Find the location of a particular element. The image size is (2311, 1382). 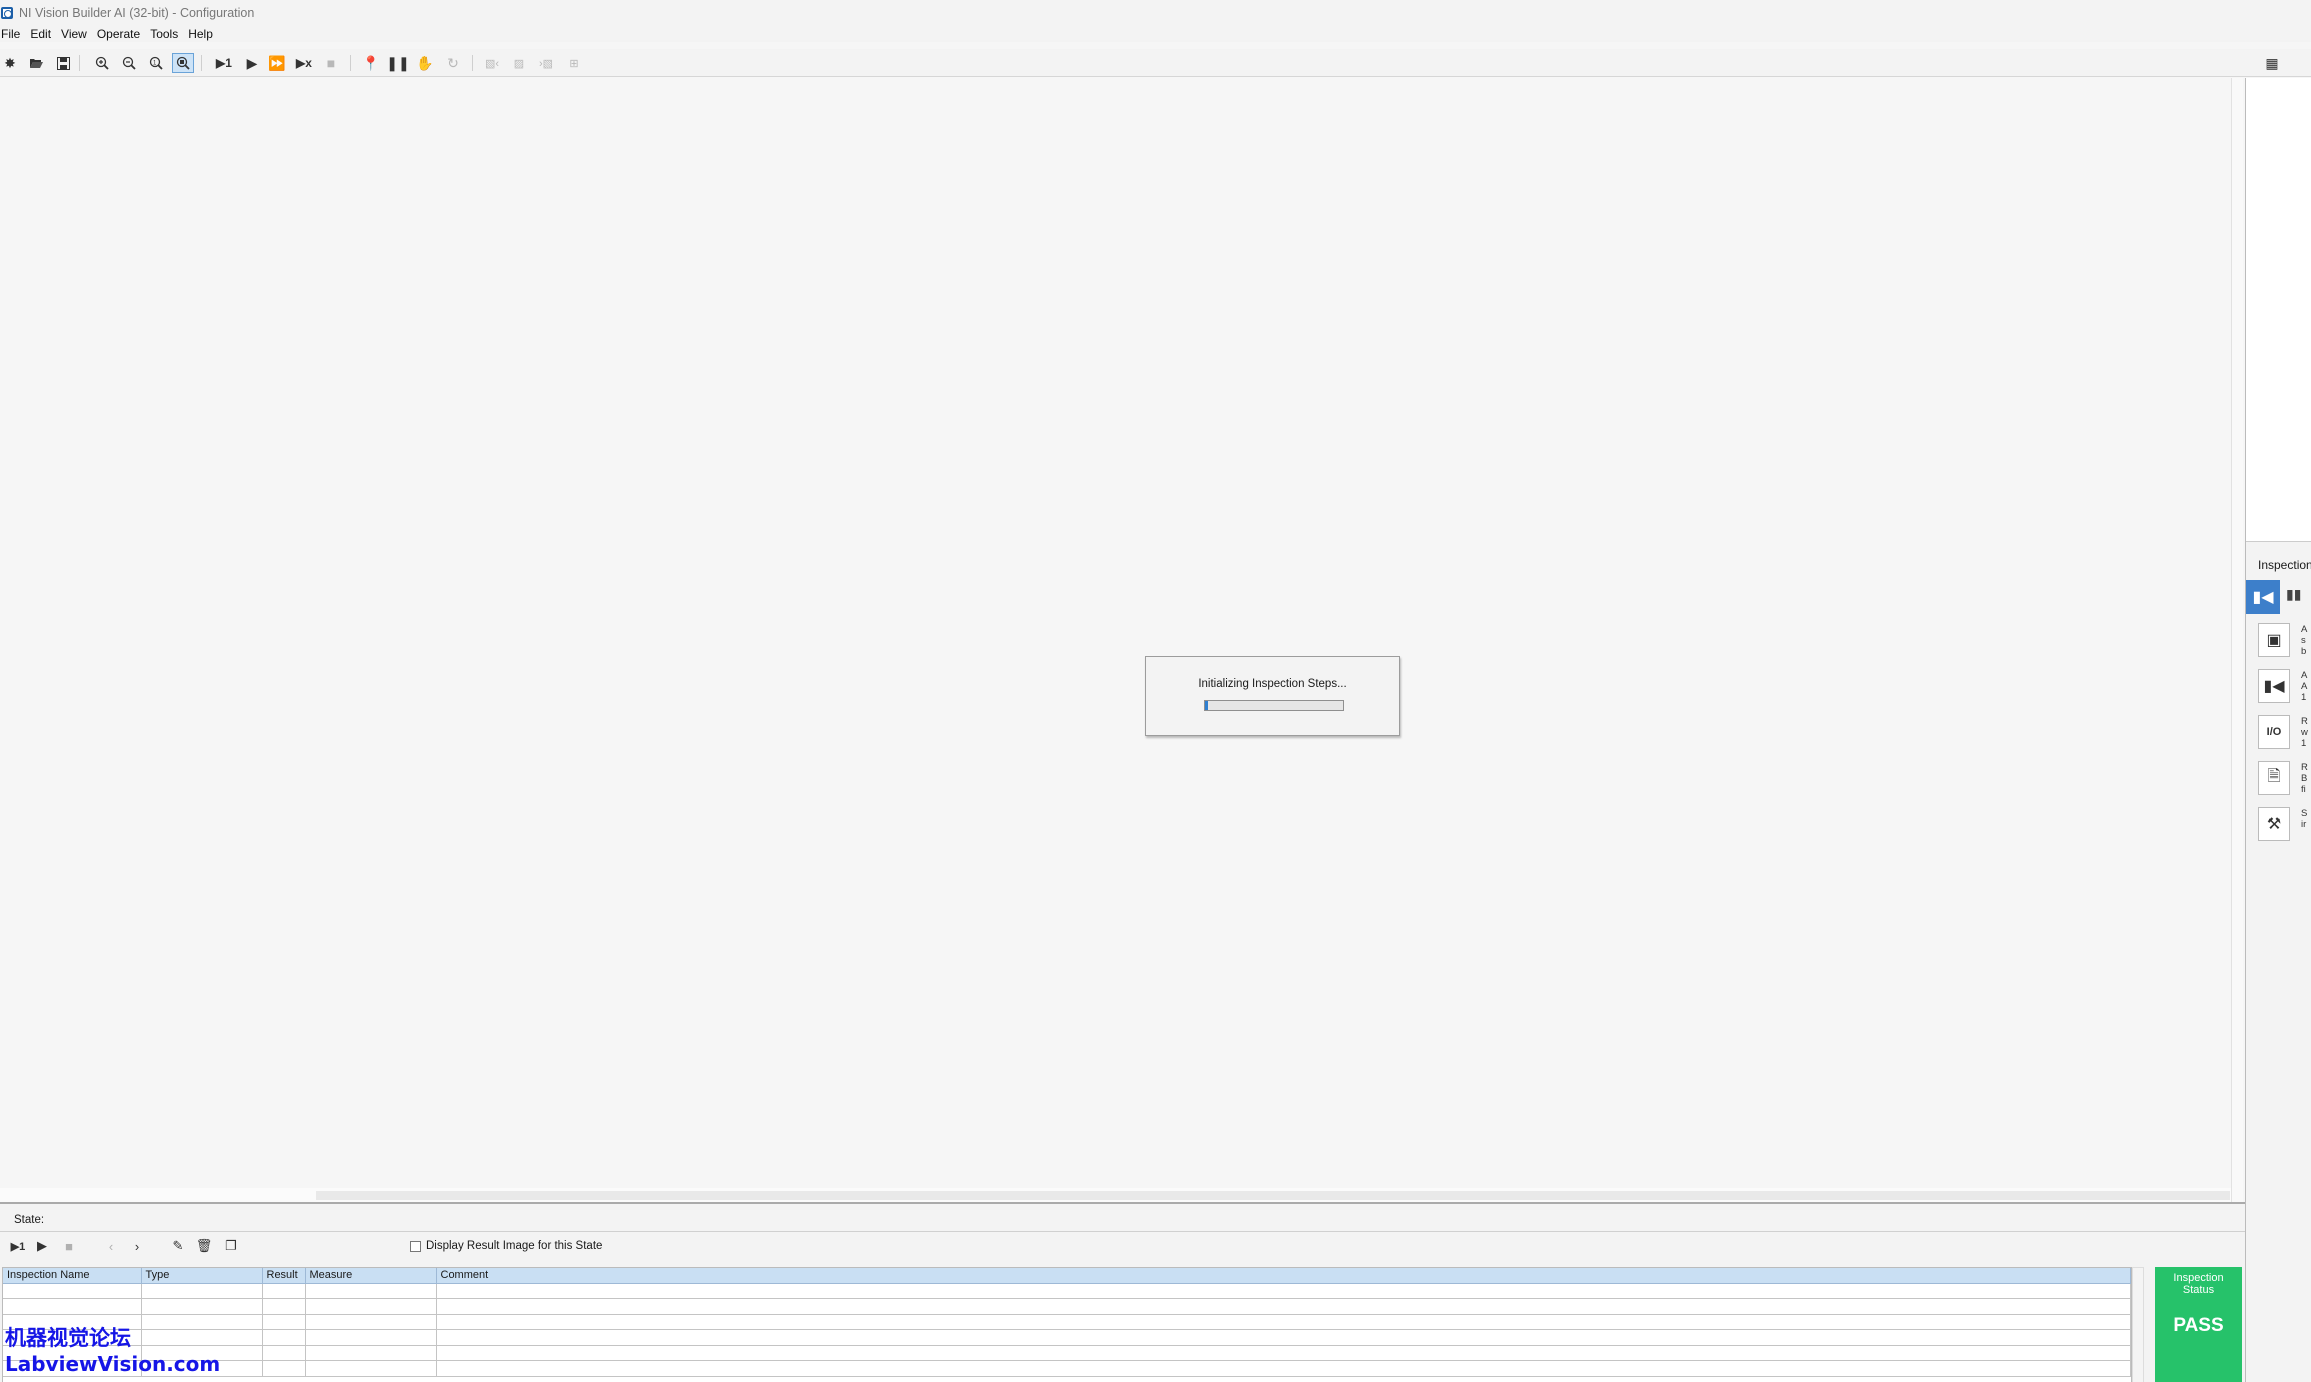

inspection-status-indicator: Inspection Status PASS is located at coordinates (2198, 1324).